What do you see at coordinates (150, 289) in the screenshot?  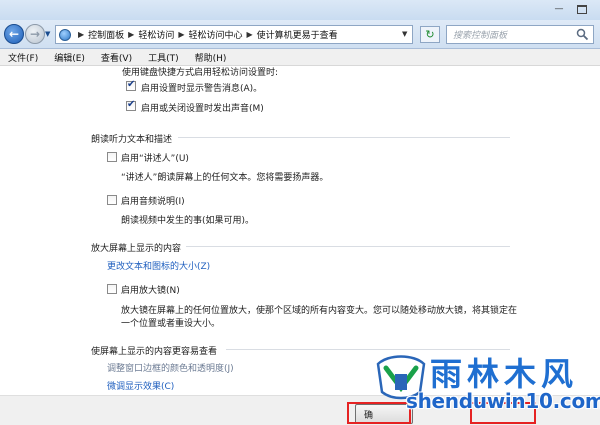 I see `magnifier-label: 启用放大镜(N)` at bounding box center [150, 289].